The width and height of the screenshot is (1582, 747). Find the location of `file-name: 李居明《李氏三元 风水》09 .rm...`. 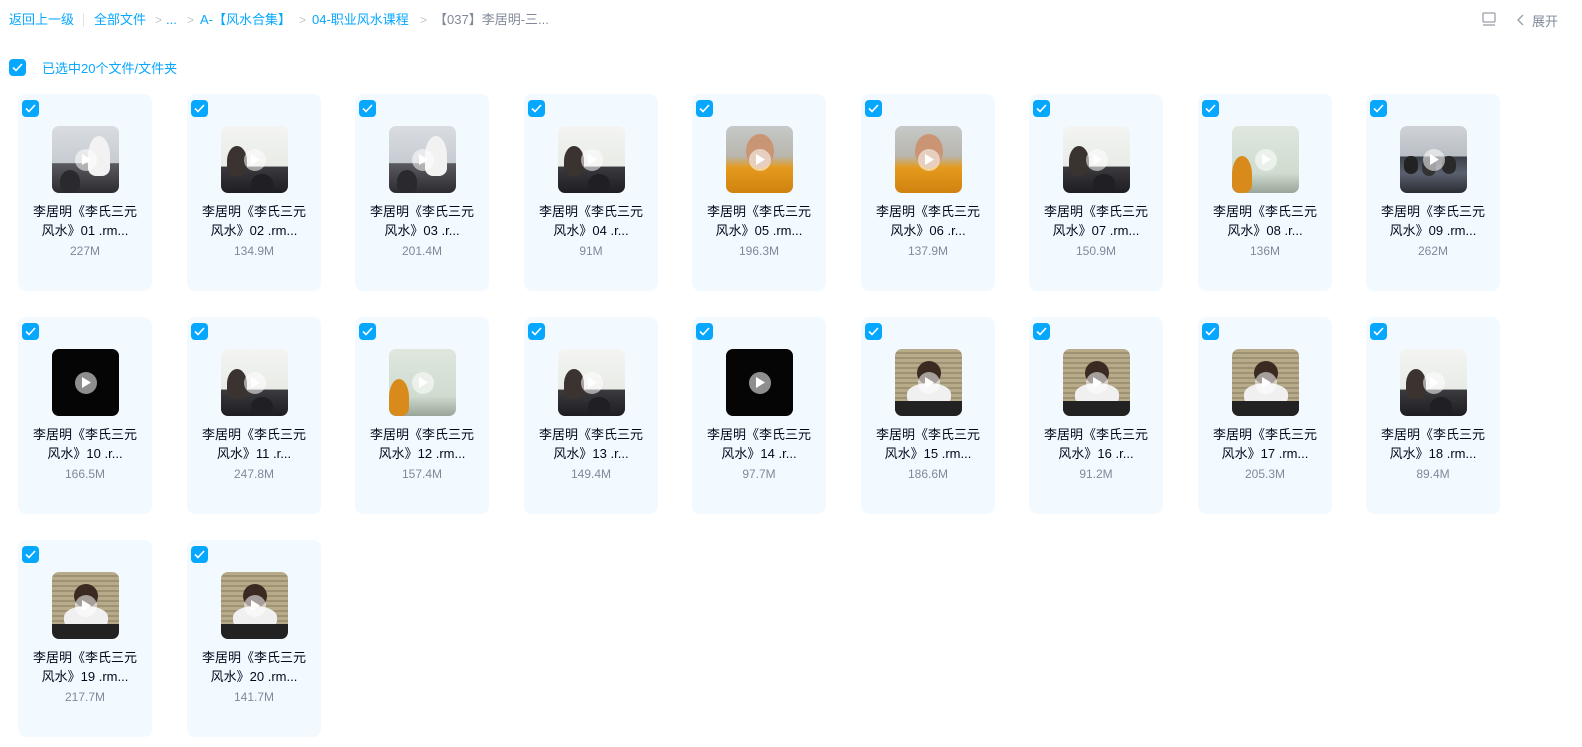

file-name: 李居明《李氏三元 风水》09 .rm... is located at coordinates (1433, 221).